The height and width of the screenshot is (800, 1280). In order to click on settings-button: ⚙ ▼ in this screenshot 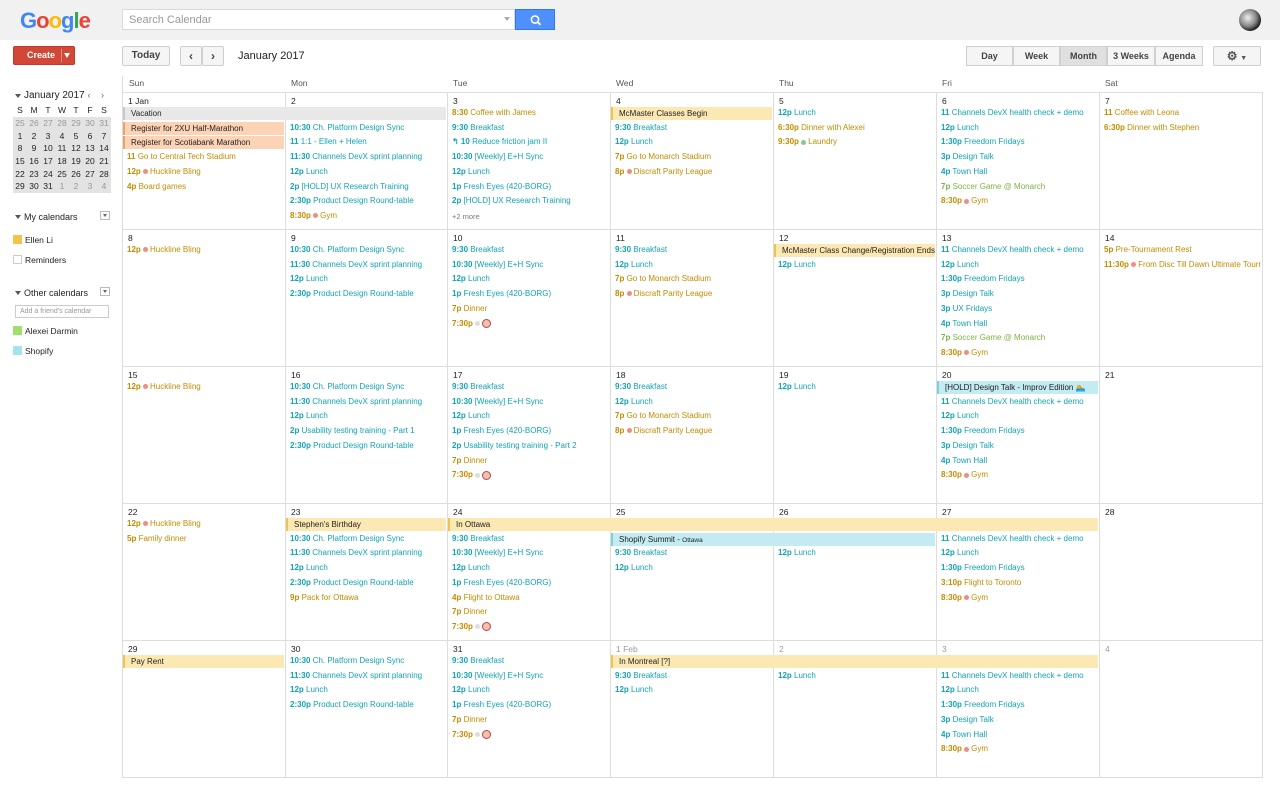, I will do `click(1237, 56)`.